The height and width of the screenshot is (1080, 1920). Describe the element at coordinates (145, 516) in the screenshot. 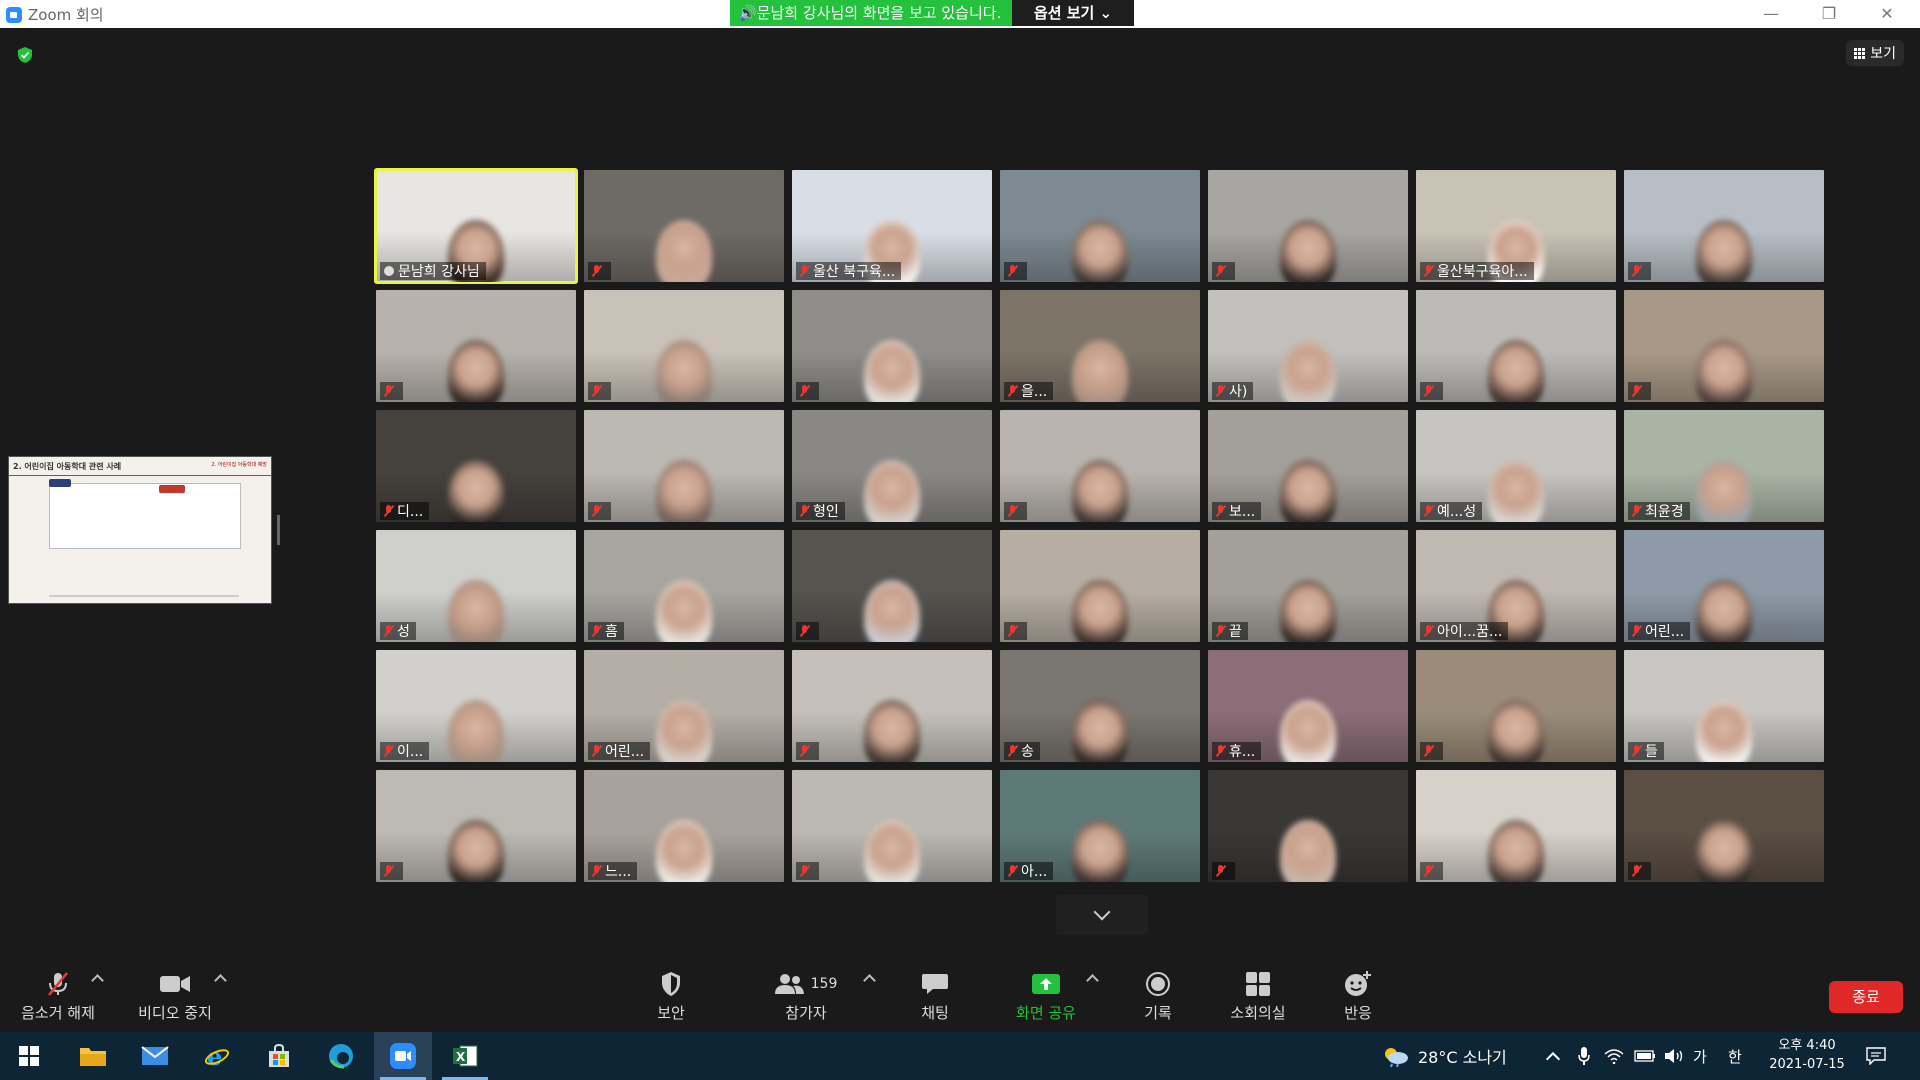

I see `slide-table` at that location.